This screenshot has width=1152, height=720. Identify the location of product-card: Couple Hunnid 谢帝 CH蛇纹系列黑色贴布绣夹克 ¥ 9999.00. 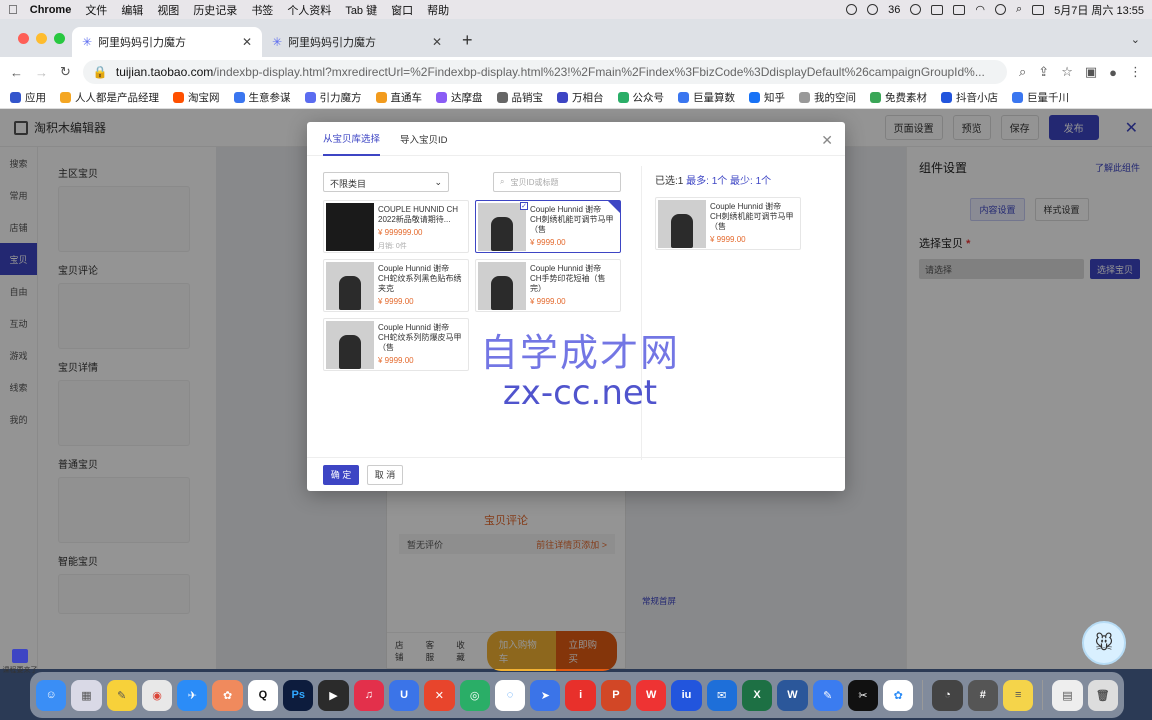
(396, 285).